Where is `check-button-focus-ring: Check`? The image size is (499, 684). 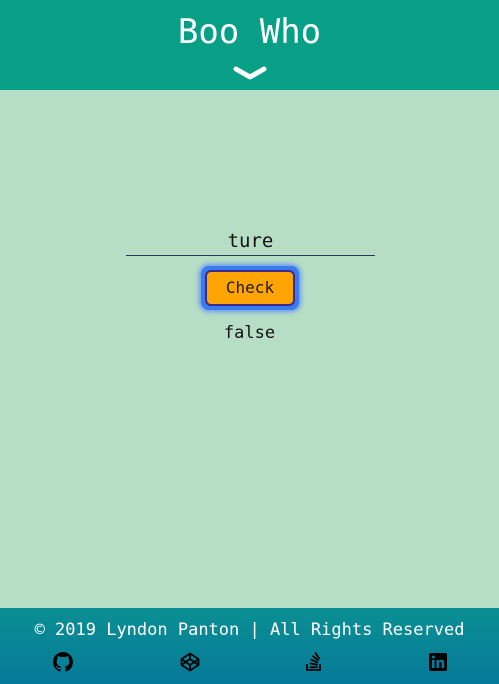 check-button-focus-ring: Check is located at coordinates (250, 288).